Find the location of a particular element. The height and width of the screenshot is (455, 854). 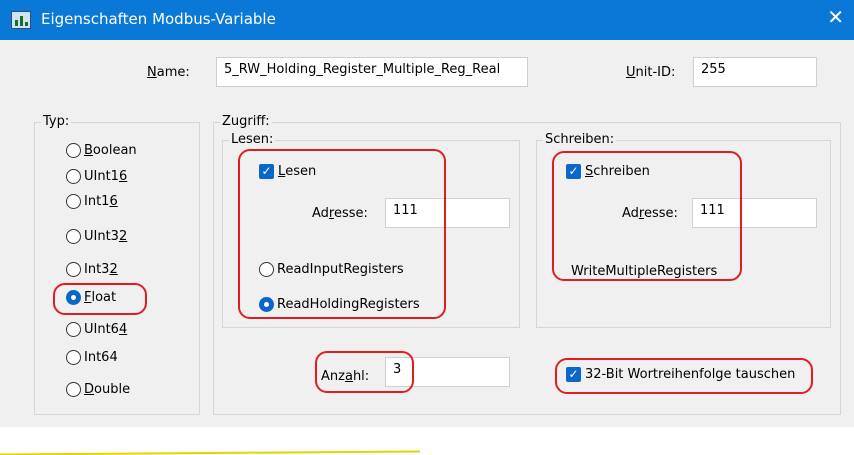

schreiben-title: Schreiben: is located at coordinates (580, 139).